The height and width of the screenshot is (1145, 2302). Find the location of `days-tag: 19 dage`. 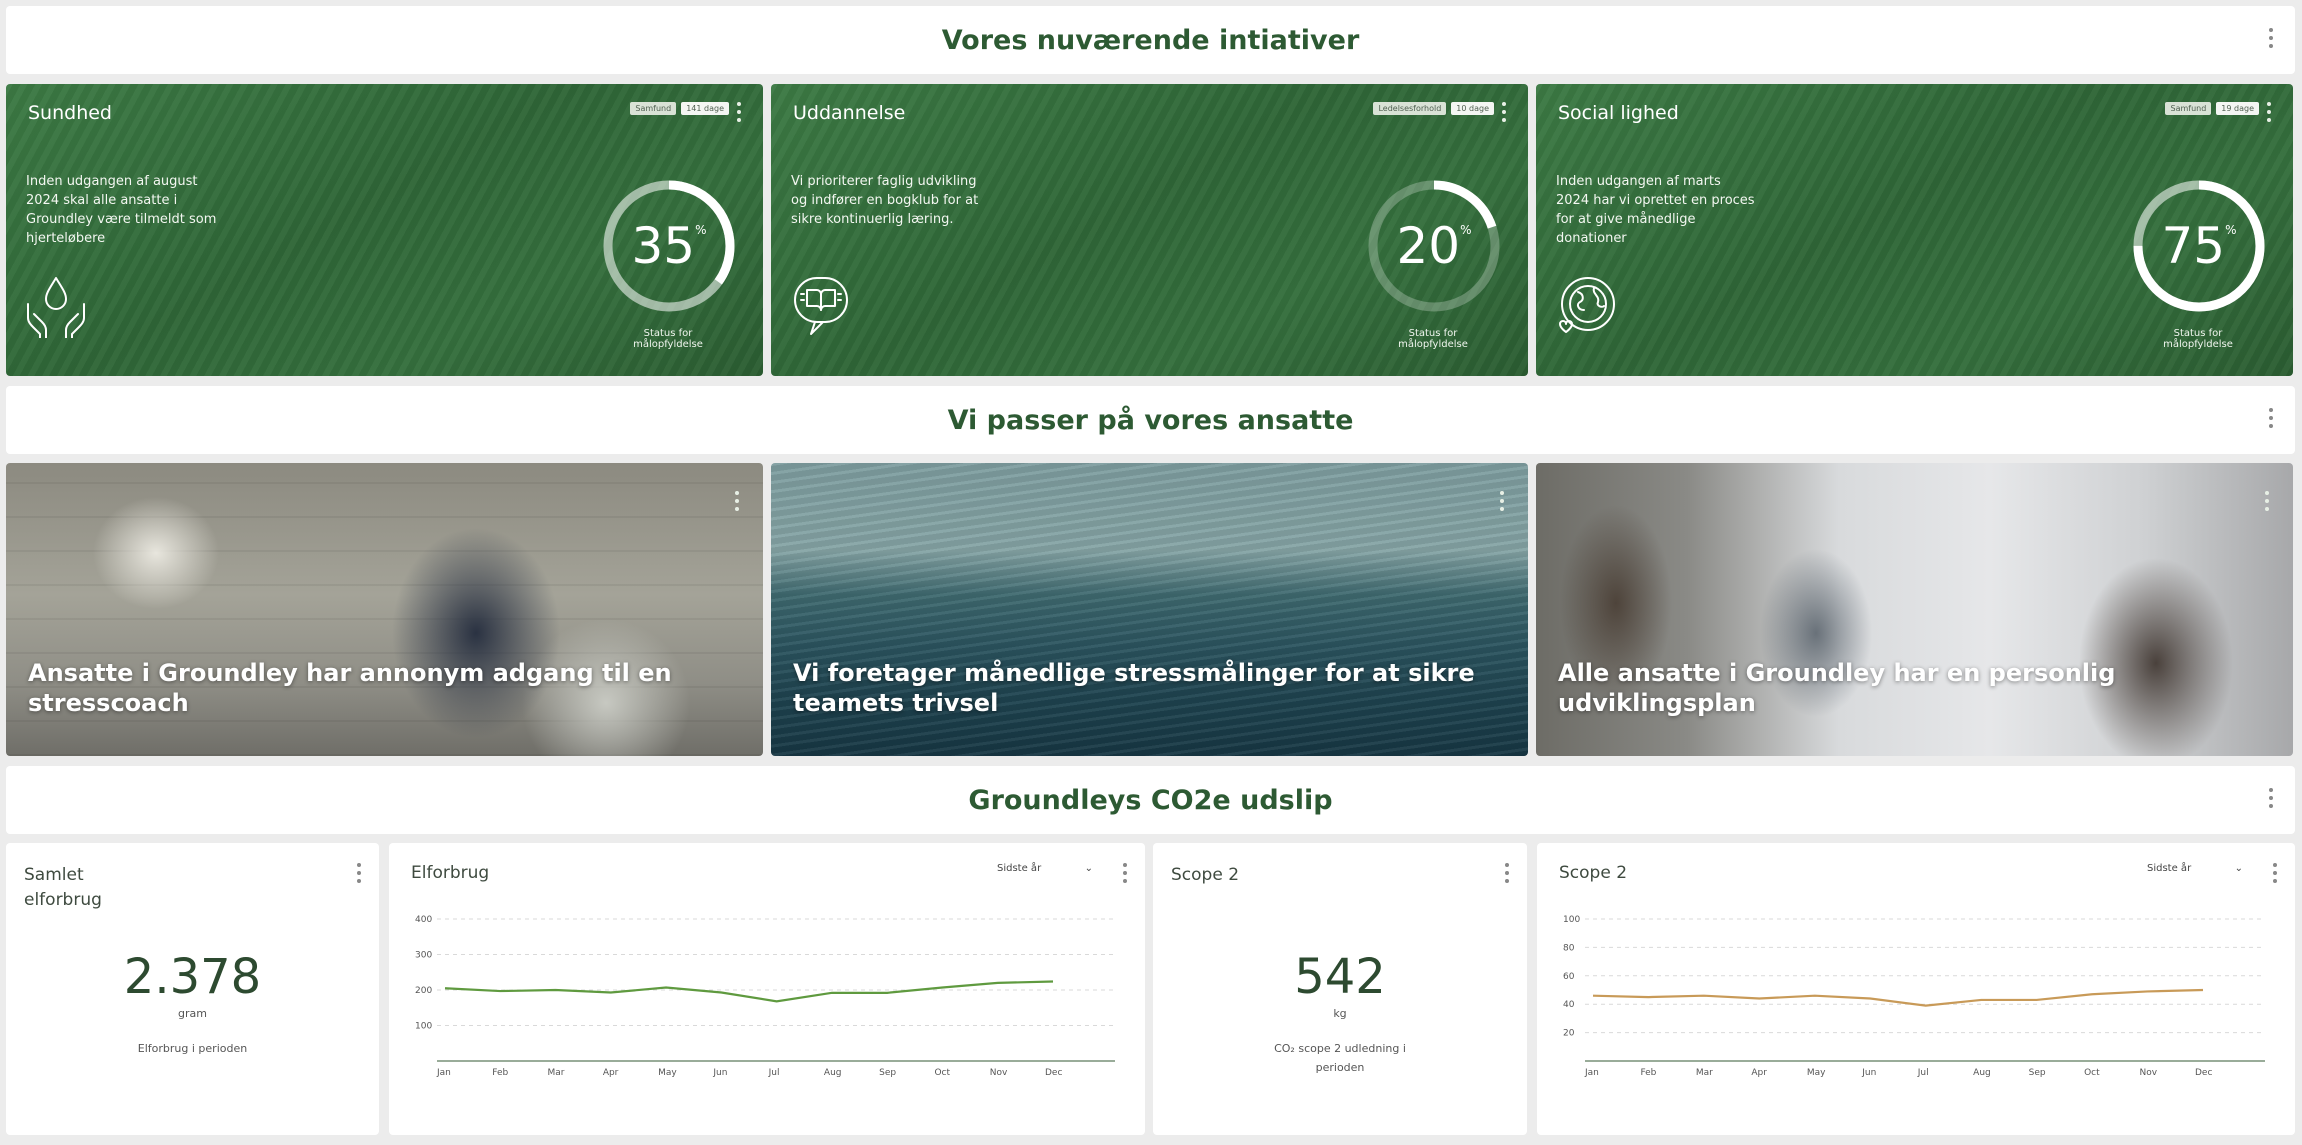

days-tag: 19 dage is located at coordinates (2237, 108).